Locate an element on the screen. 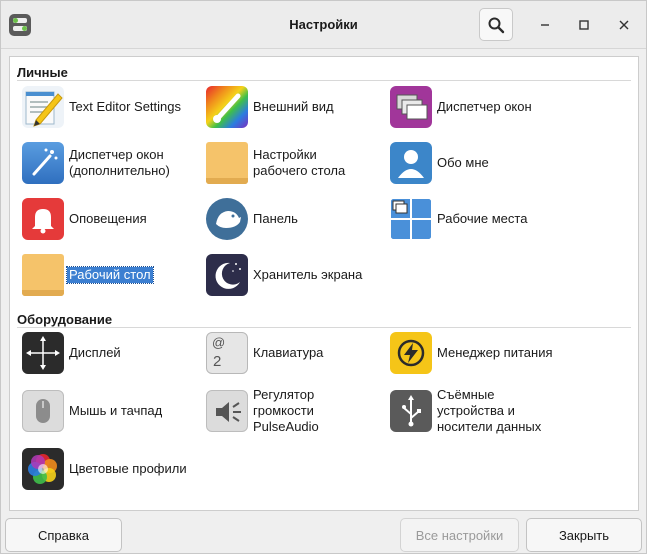 Image resolution: width=647 pixels, height=554 pixels. workspaces-icon is located at coordinates (411, 219).